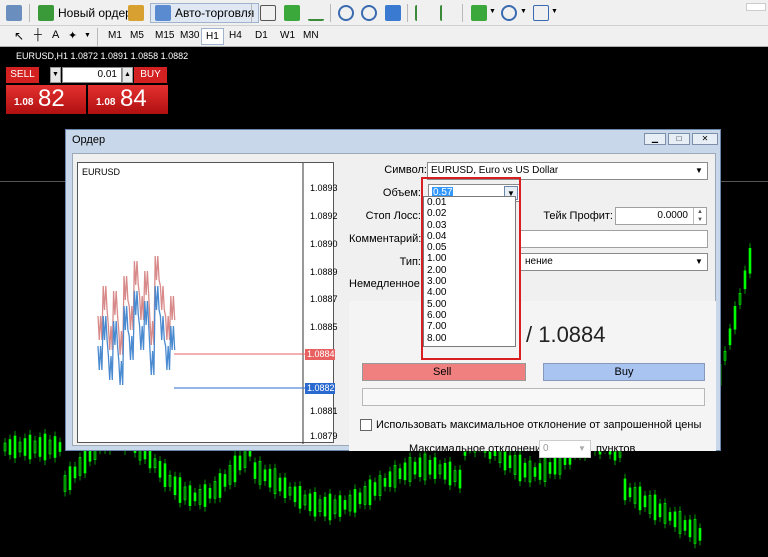  I want to click on oc-sell-price: 1.08 82, so click(46, 99).